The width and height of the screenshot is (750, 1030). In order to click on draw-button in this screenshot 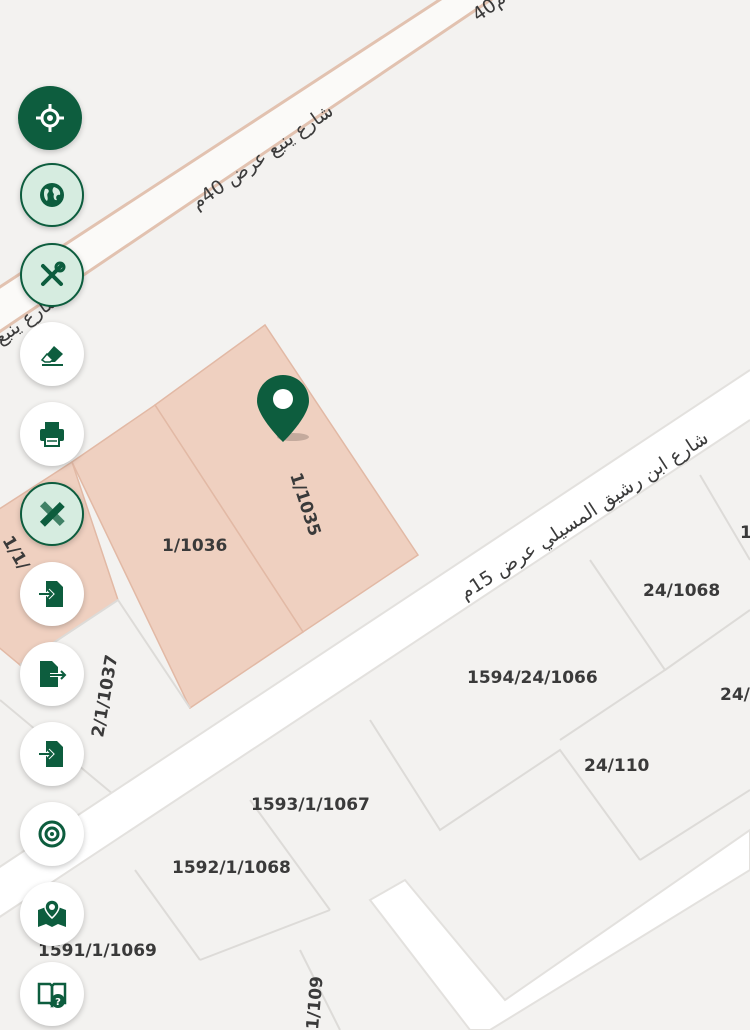, I will do `click(52, 514)`.